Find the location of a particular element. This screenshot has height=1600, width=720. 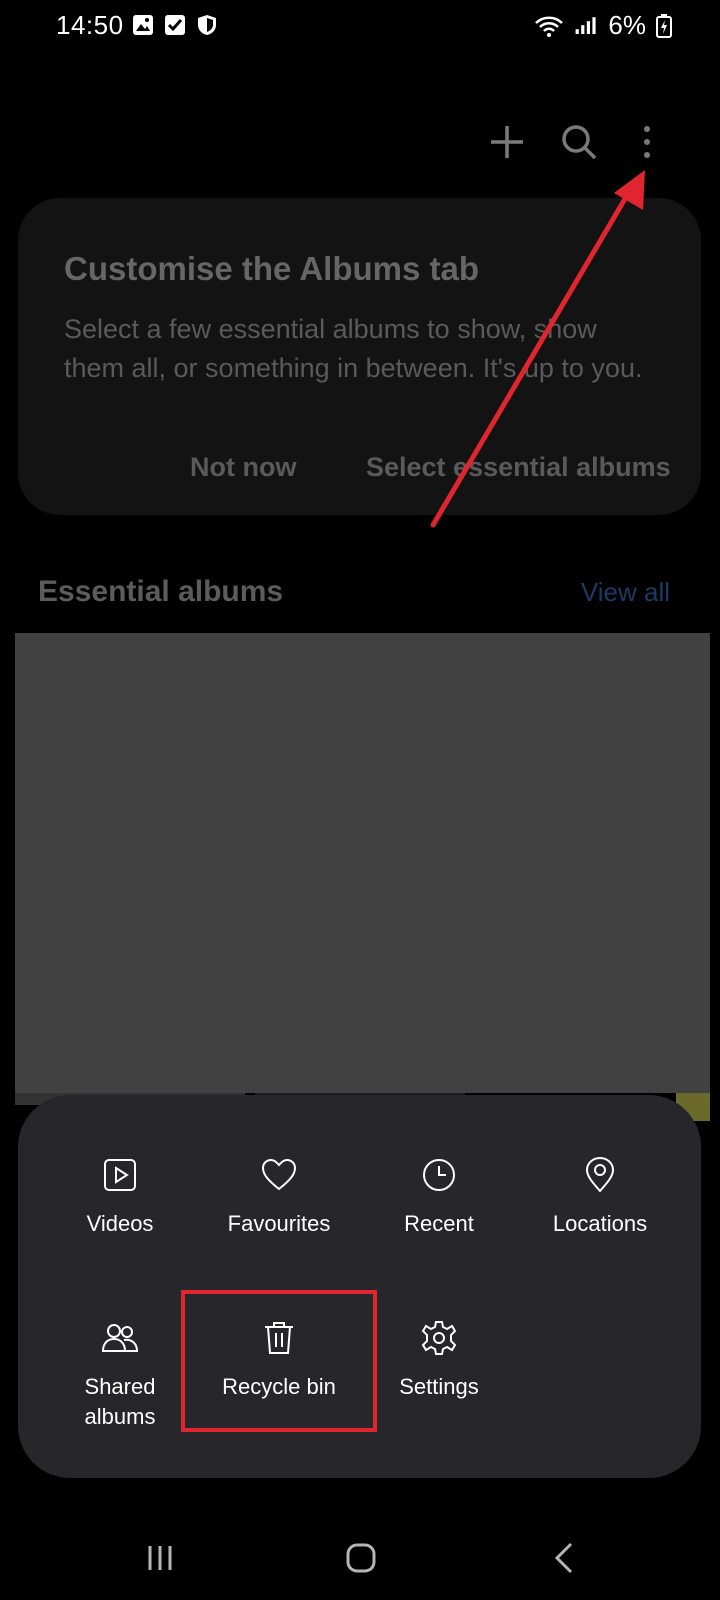

gear-icon is located at coordinates (439, 1338).